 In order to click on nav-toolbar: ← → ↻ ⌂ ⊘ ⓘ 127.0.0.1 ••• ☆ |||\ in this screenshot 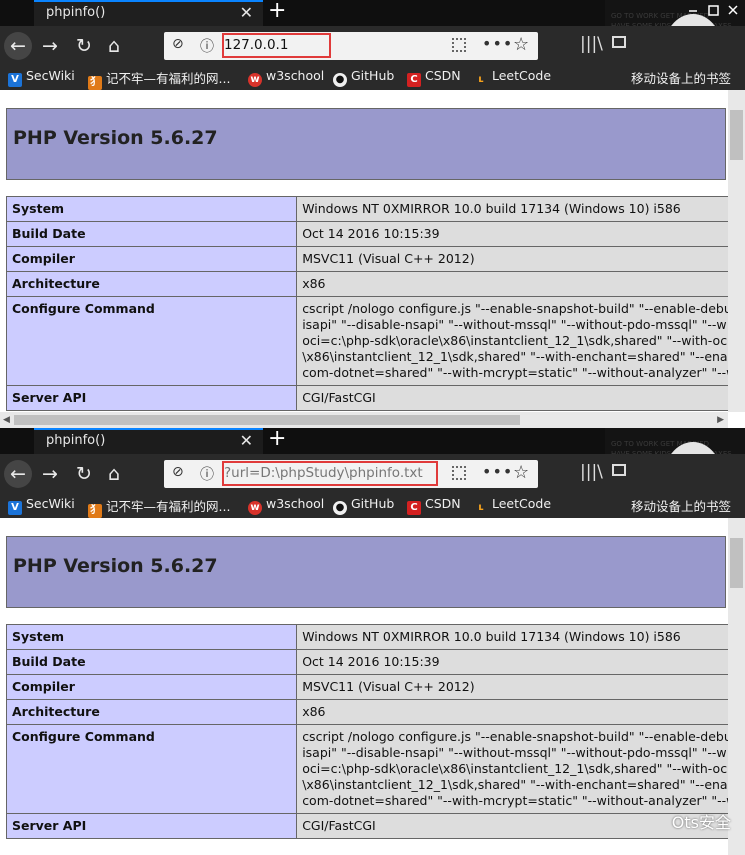, I will do `click(372, 46)`.